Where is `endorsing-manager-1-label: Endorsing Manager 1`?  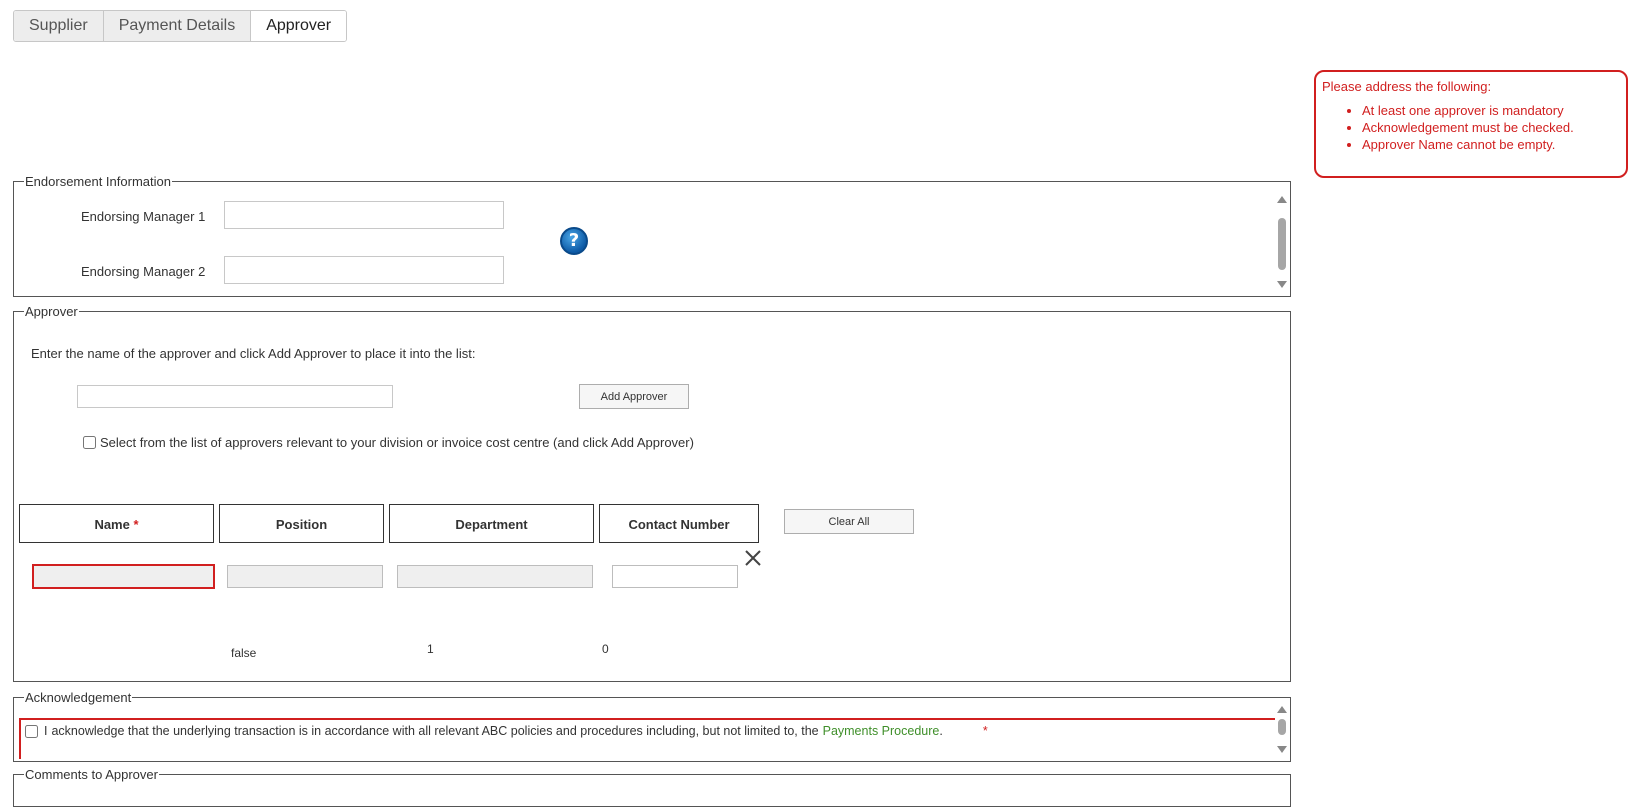 endorsing-manager-1-label: Endorsing Manager 1 is located at coordinates (143, 216).